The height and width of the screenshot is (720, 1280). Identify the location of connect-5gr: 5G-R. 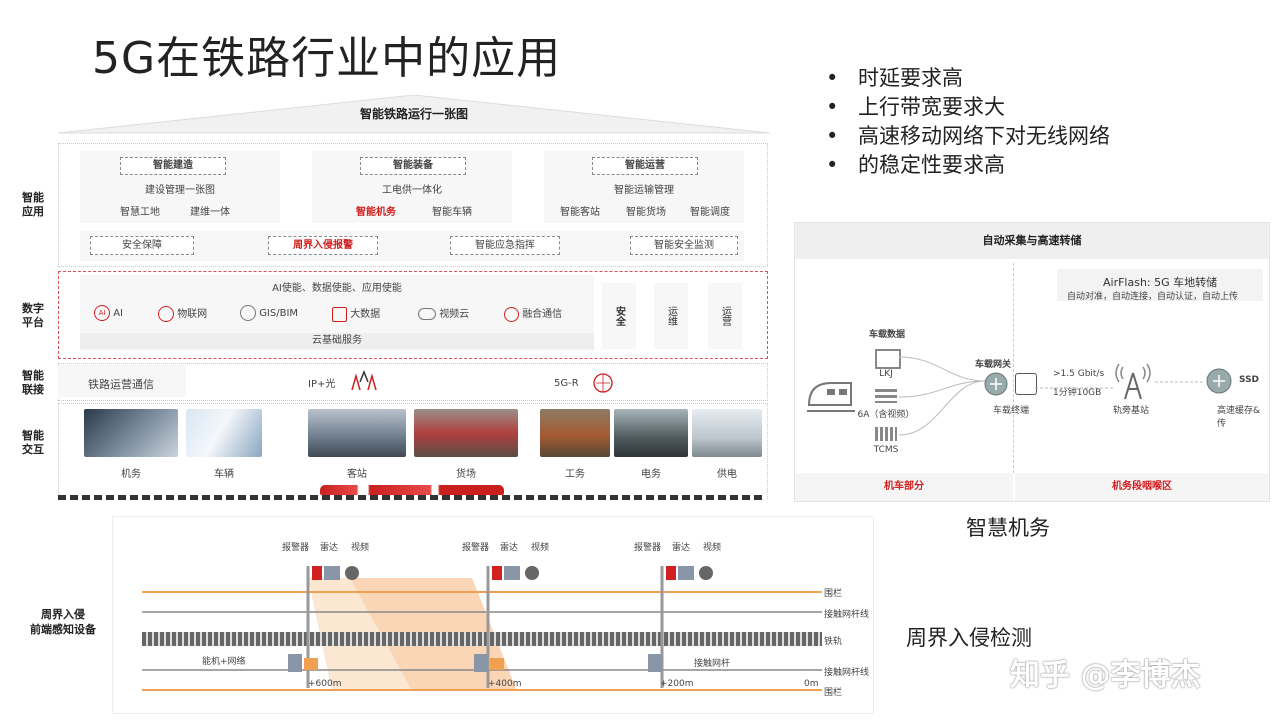
(566, 383).